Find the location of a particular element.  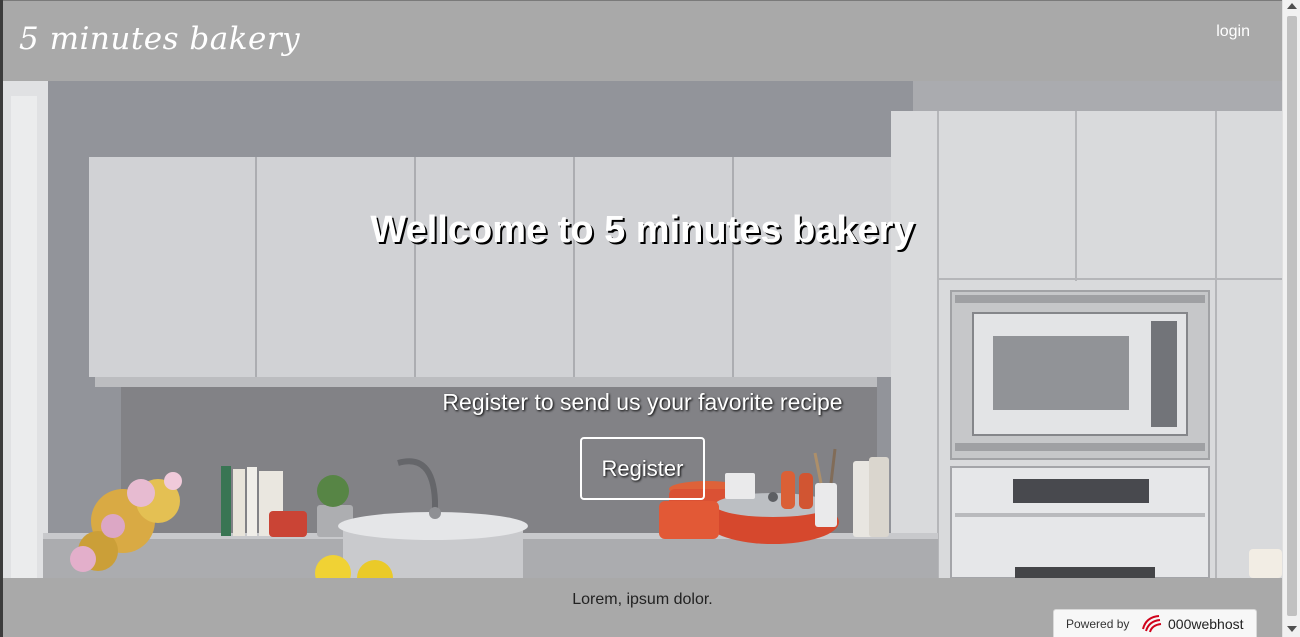

hosting-badge: Powered by 000webhost is located at coordinates (1155, 623).